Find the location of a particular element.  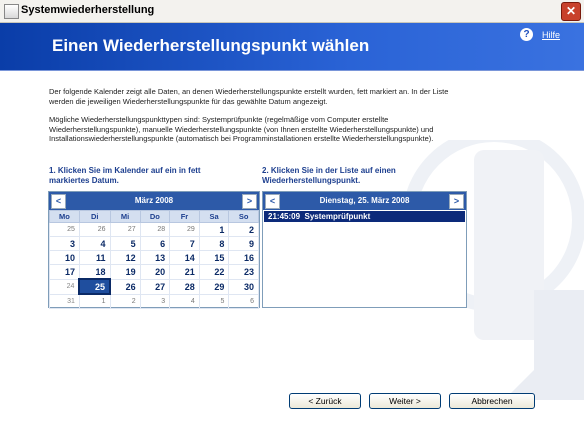

restore-list-next-button: > is located at coordinates (456, 201).